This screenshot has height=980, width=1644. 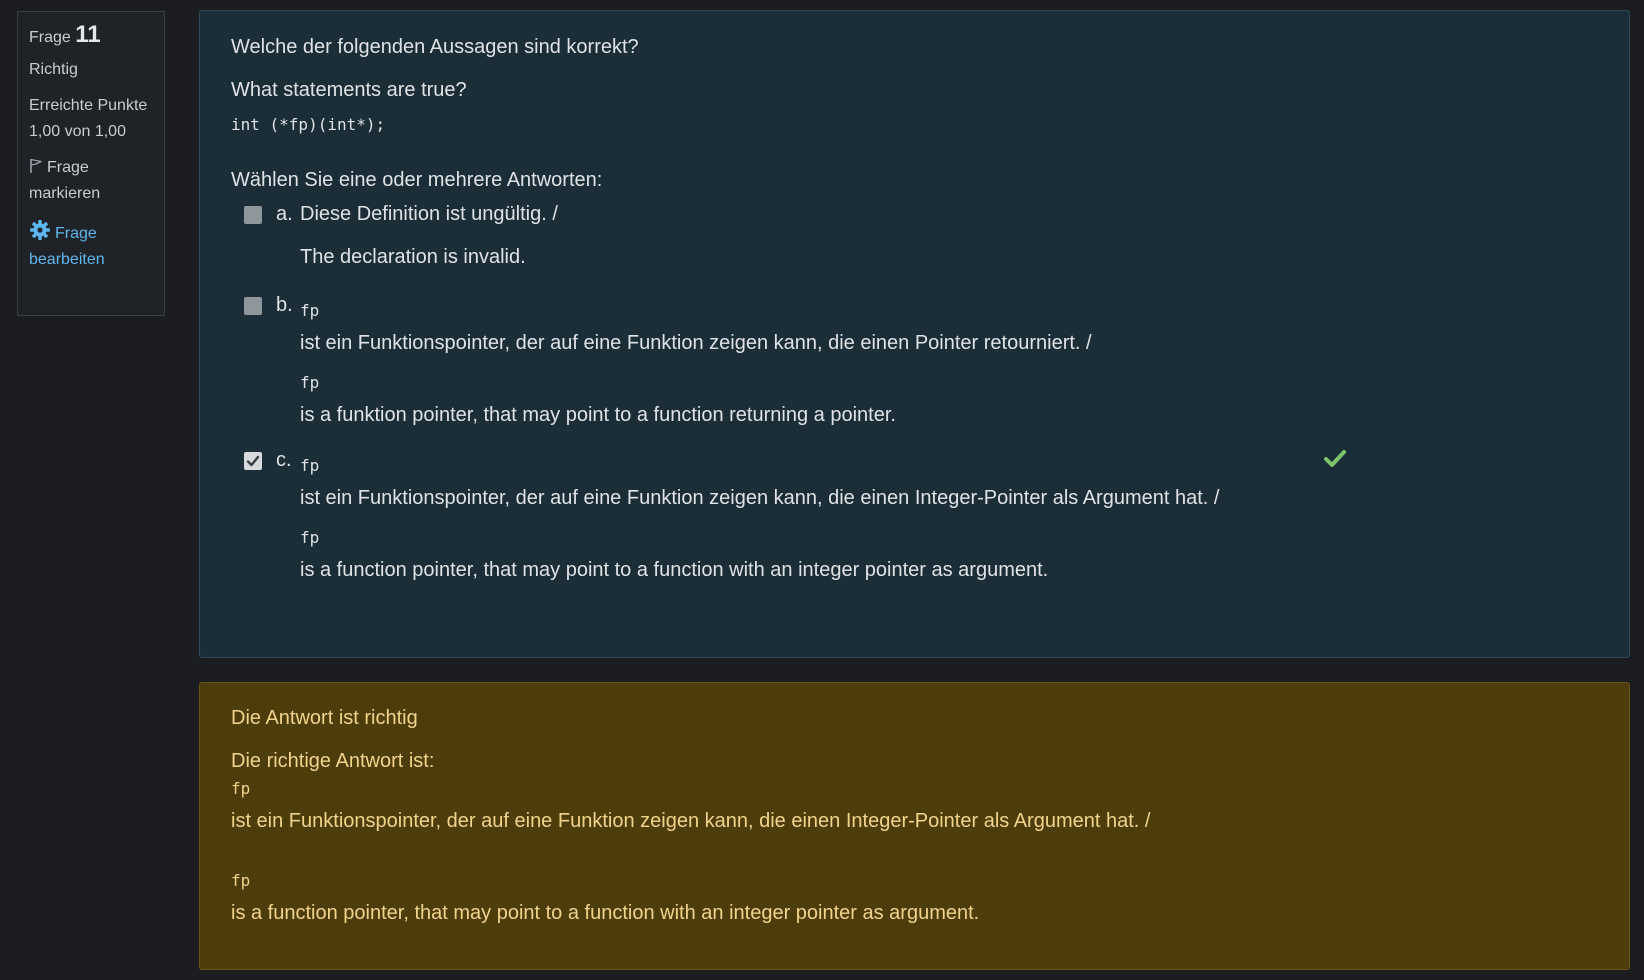 What do you see at coordinates (417, 180) in the screenshot?
I see `answer-prompt: Wählen Sie eine oder mehrere Antworten:` at bounding box center [417, 180].